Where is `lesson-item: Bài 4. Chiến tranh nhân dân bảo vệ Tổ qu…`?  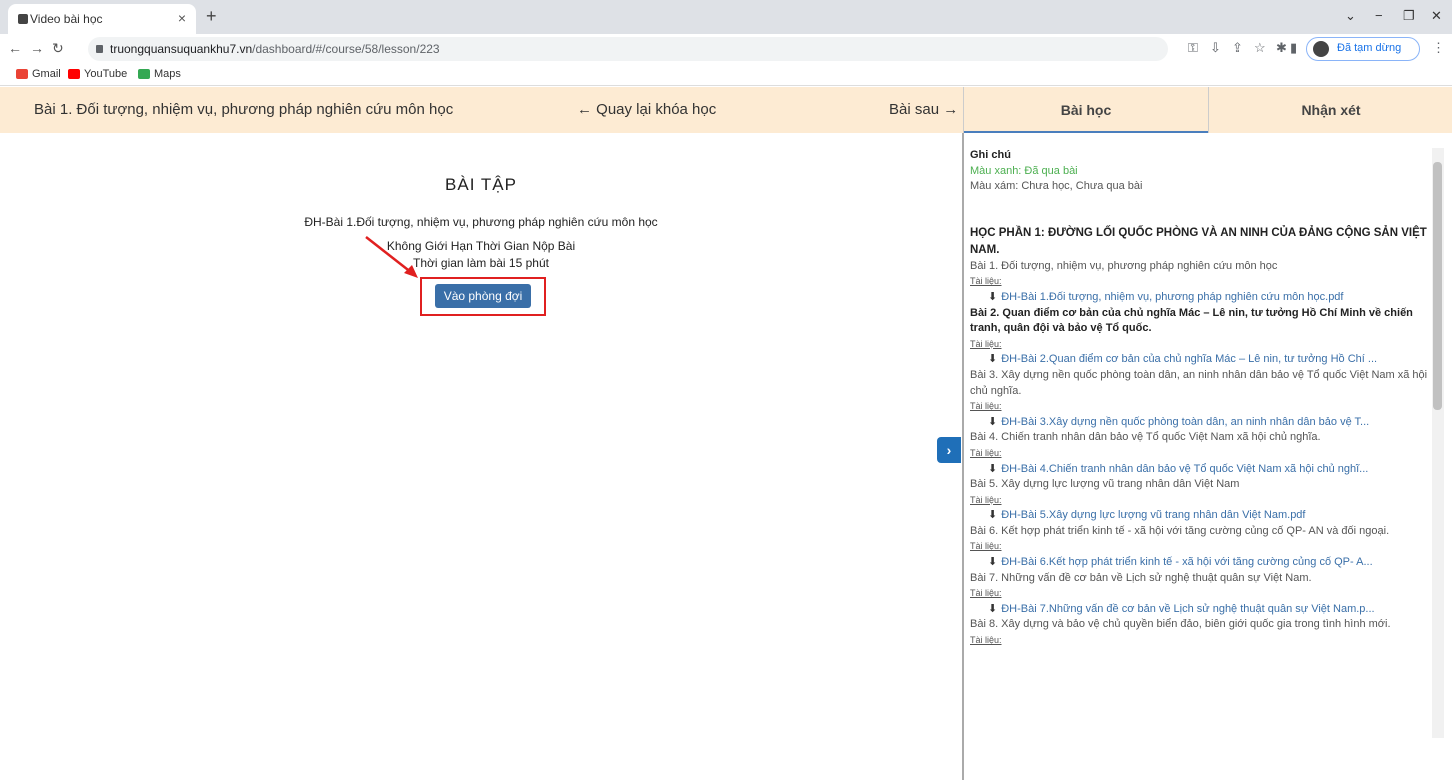 lesson-item: Bài 4. Chiến tranh nhân dân bảo vệ Tổ qu… is located at coordinates (1201, 438).